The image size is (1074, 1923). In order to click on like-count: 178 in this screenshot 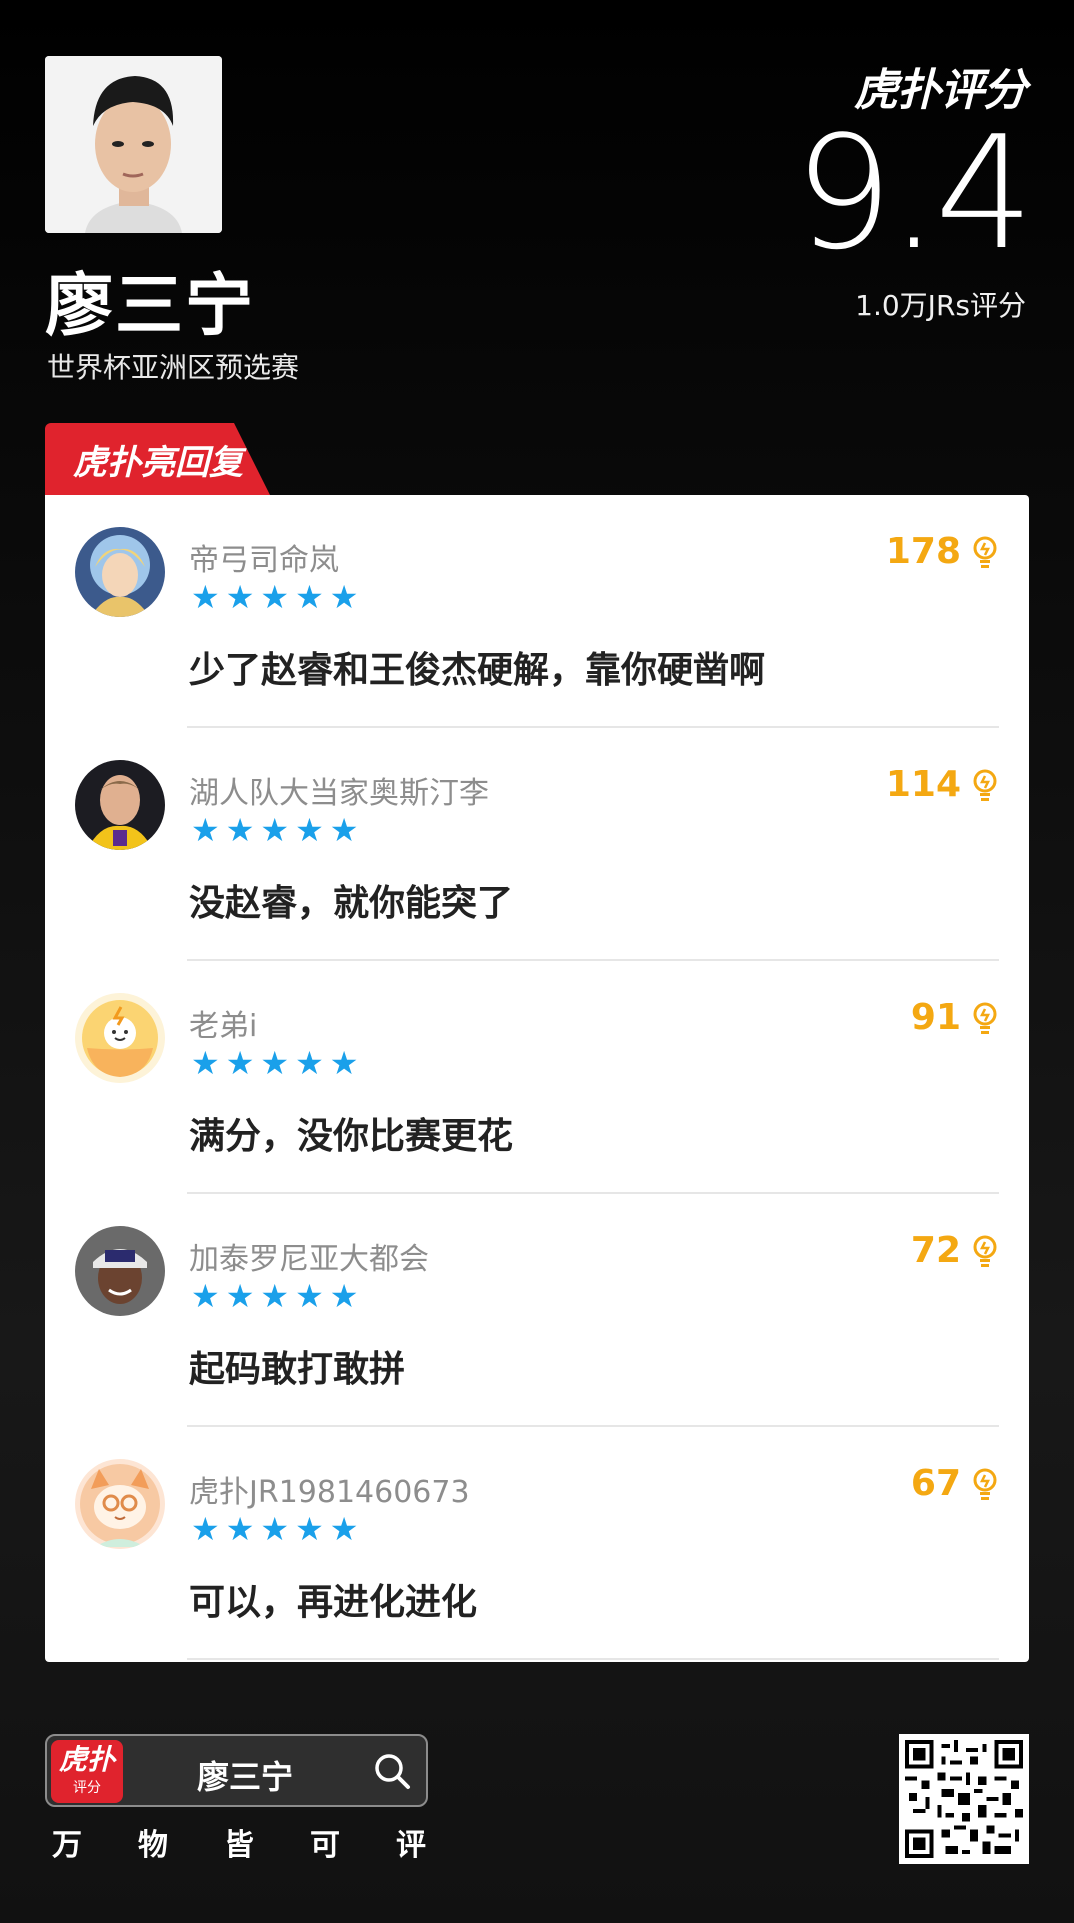, I will do `click(923, 551)`.